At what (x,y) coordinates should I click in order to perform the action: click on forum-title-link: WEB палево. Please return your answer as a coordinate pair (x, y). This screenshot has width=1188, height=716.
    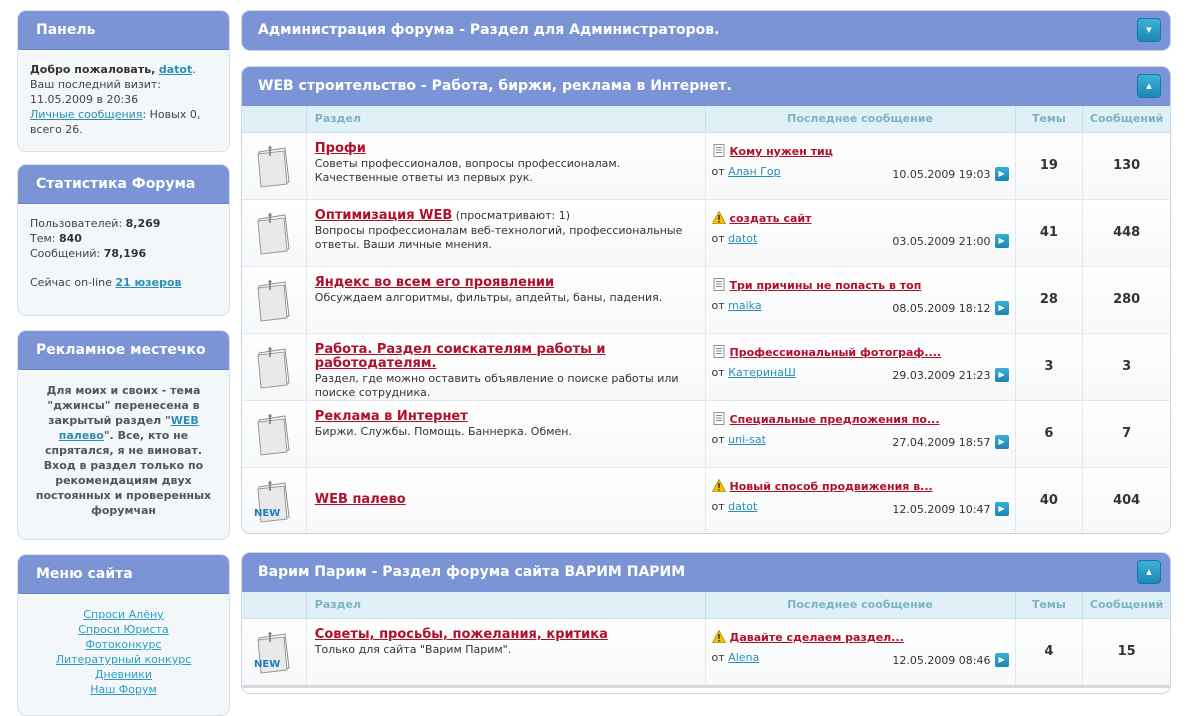
    Looking at the image, I should click on (360, 499).